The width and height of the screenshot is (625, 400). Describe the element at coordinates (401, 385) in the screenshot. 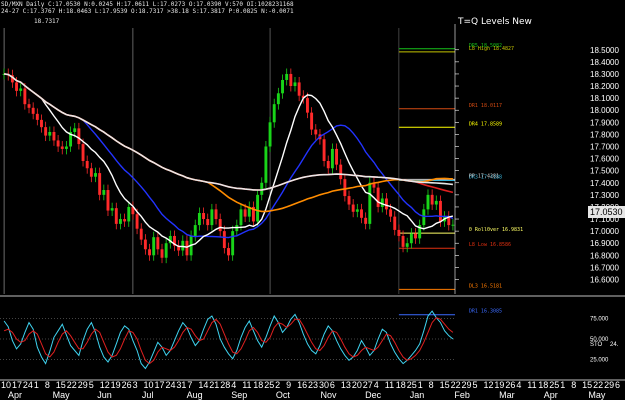

I see `date-tick-36: 18` at that location.